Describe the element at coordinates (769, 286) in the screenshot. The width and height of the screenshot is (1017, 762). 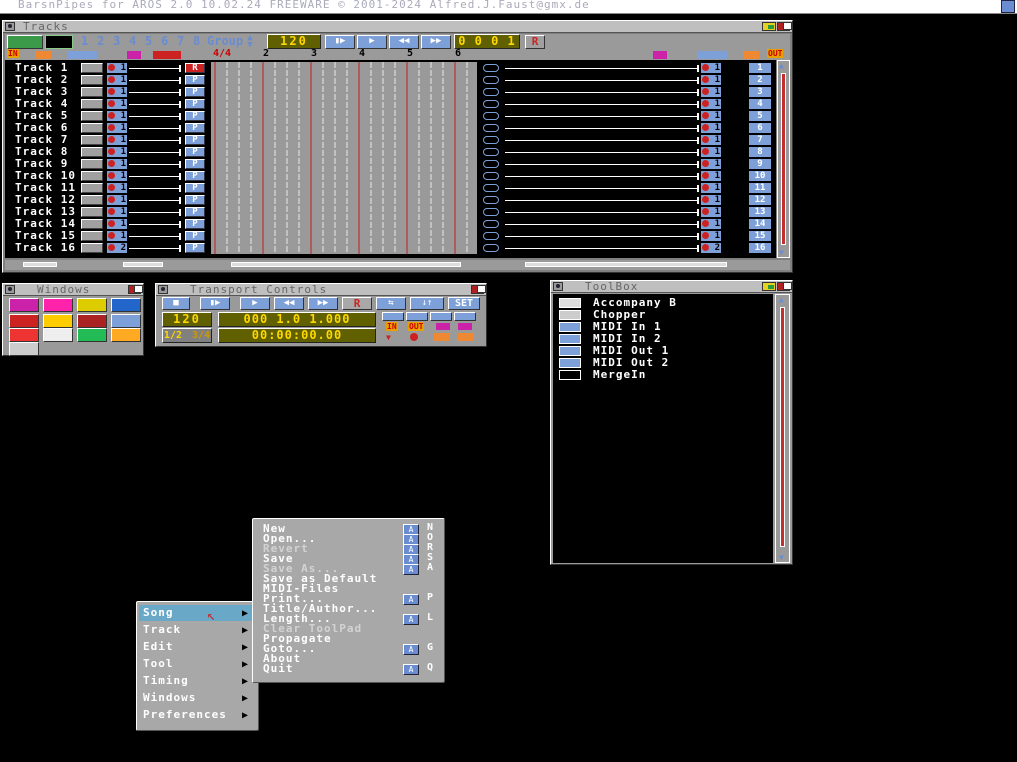
I see `zoom-gadget` at that location.